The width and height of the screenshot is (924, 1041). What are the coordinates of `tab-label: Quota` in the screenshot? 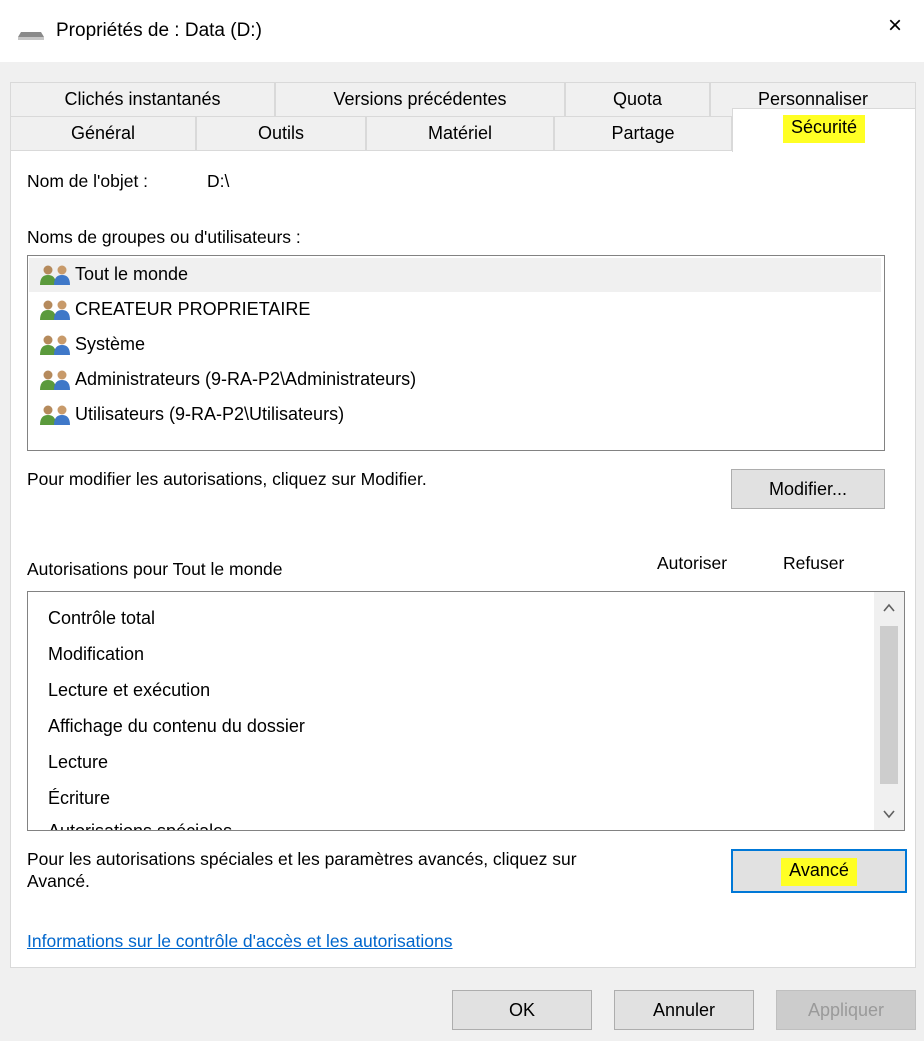 It's located at (637, 99).